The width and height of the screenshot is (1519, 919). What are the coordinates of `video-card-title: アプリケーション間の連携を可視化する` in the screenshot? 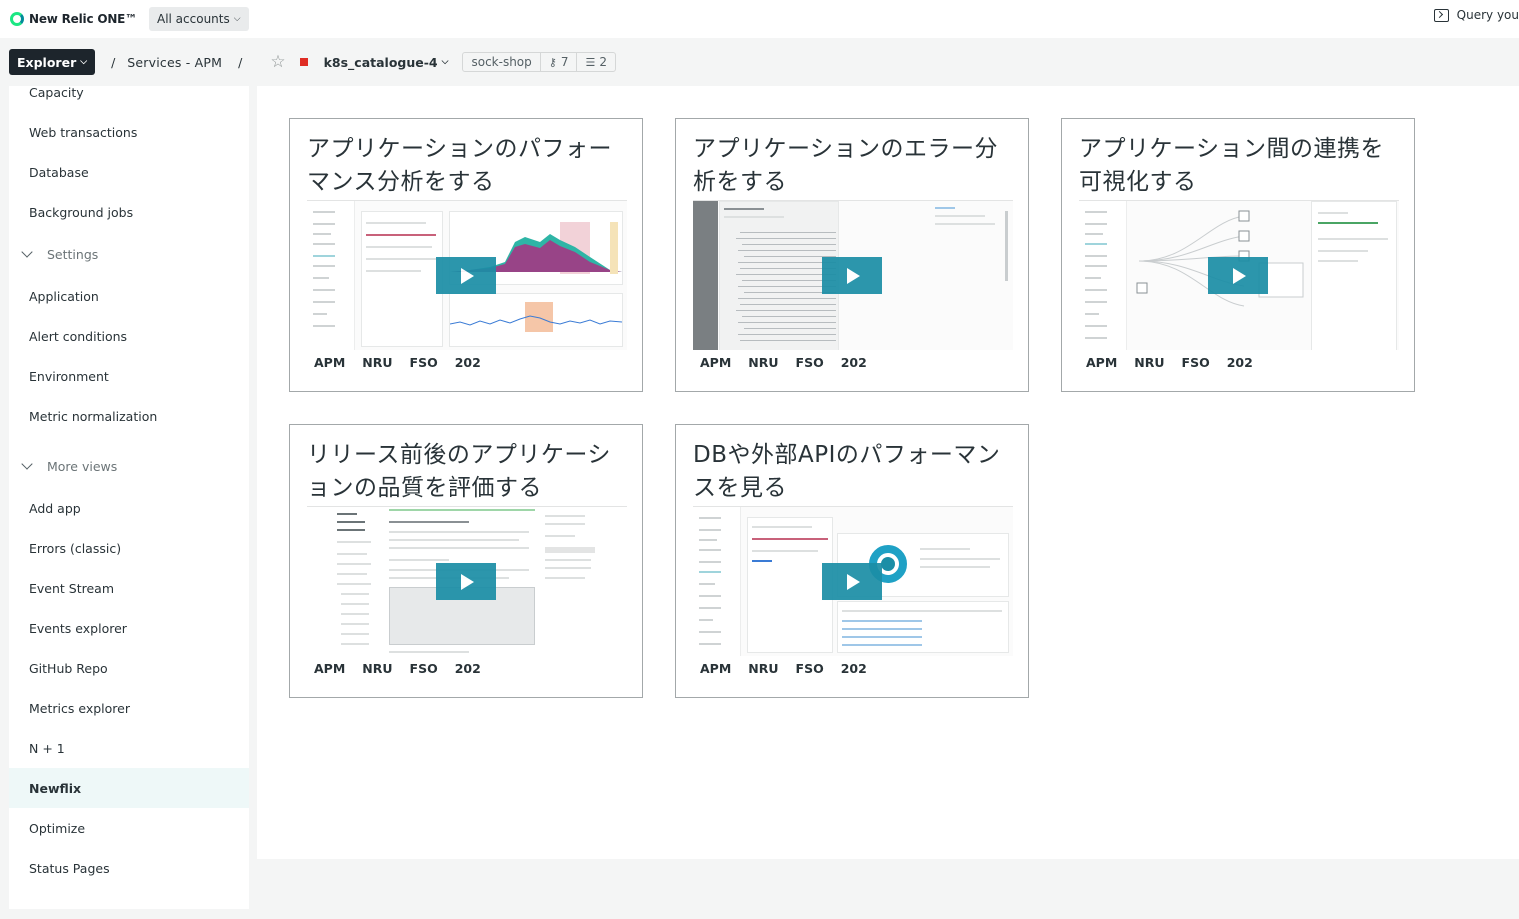 It's located at (1232, 165).